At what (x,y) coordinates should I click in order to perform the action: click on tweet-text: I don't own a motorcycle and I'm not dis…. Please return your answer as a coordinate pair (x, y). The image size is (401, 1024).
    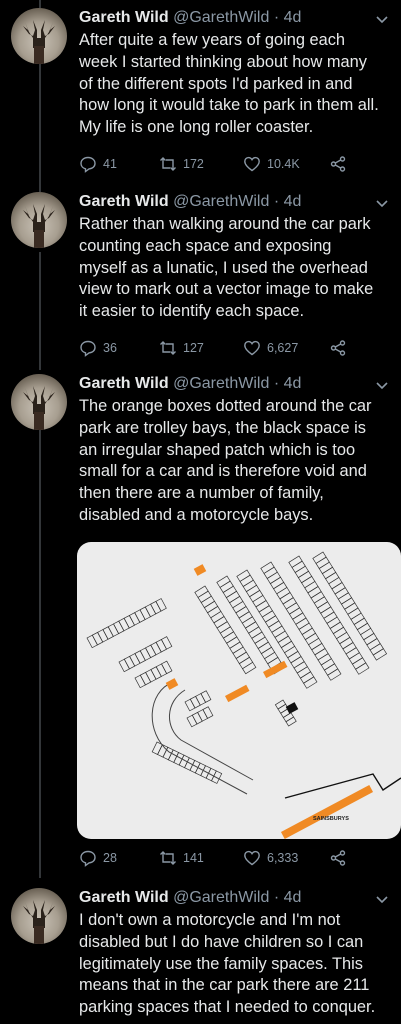
    Looking at the image, I should click on (227, 964).